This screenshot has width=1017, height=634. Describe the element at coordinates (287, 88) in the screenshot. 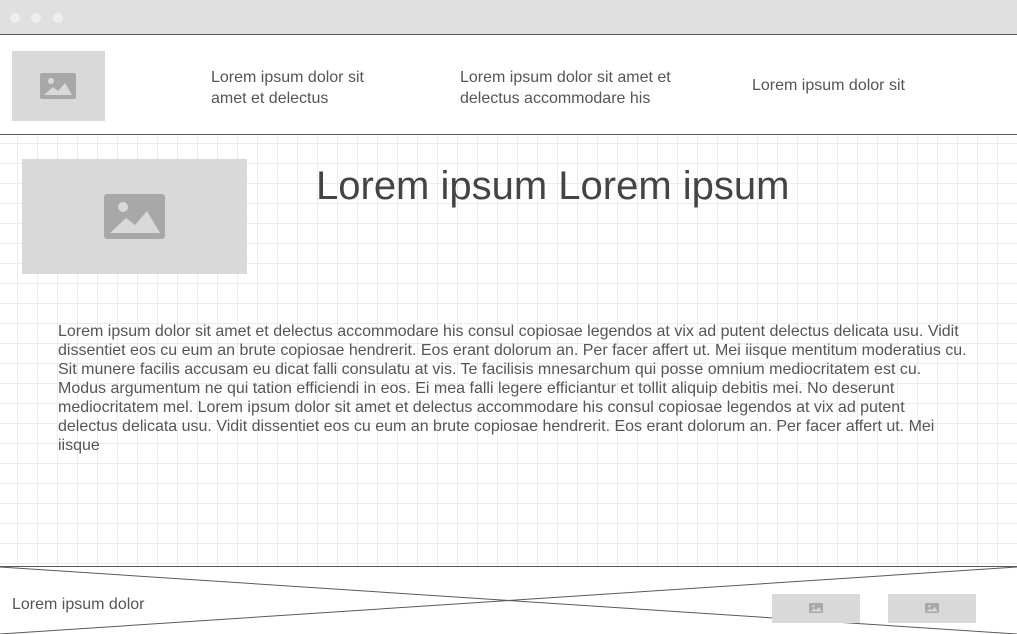

I see `nav-link-1: Lorem ipsum dolor sit amet et delectus` at that location.